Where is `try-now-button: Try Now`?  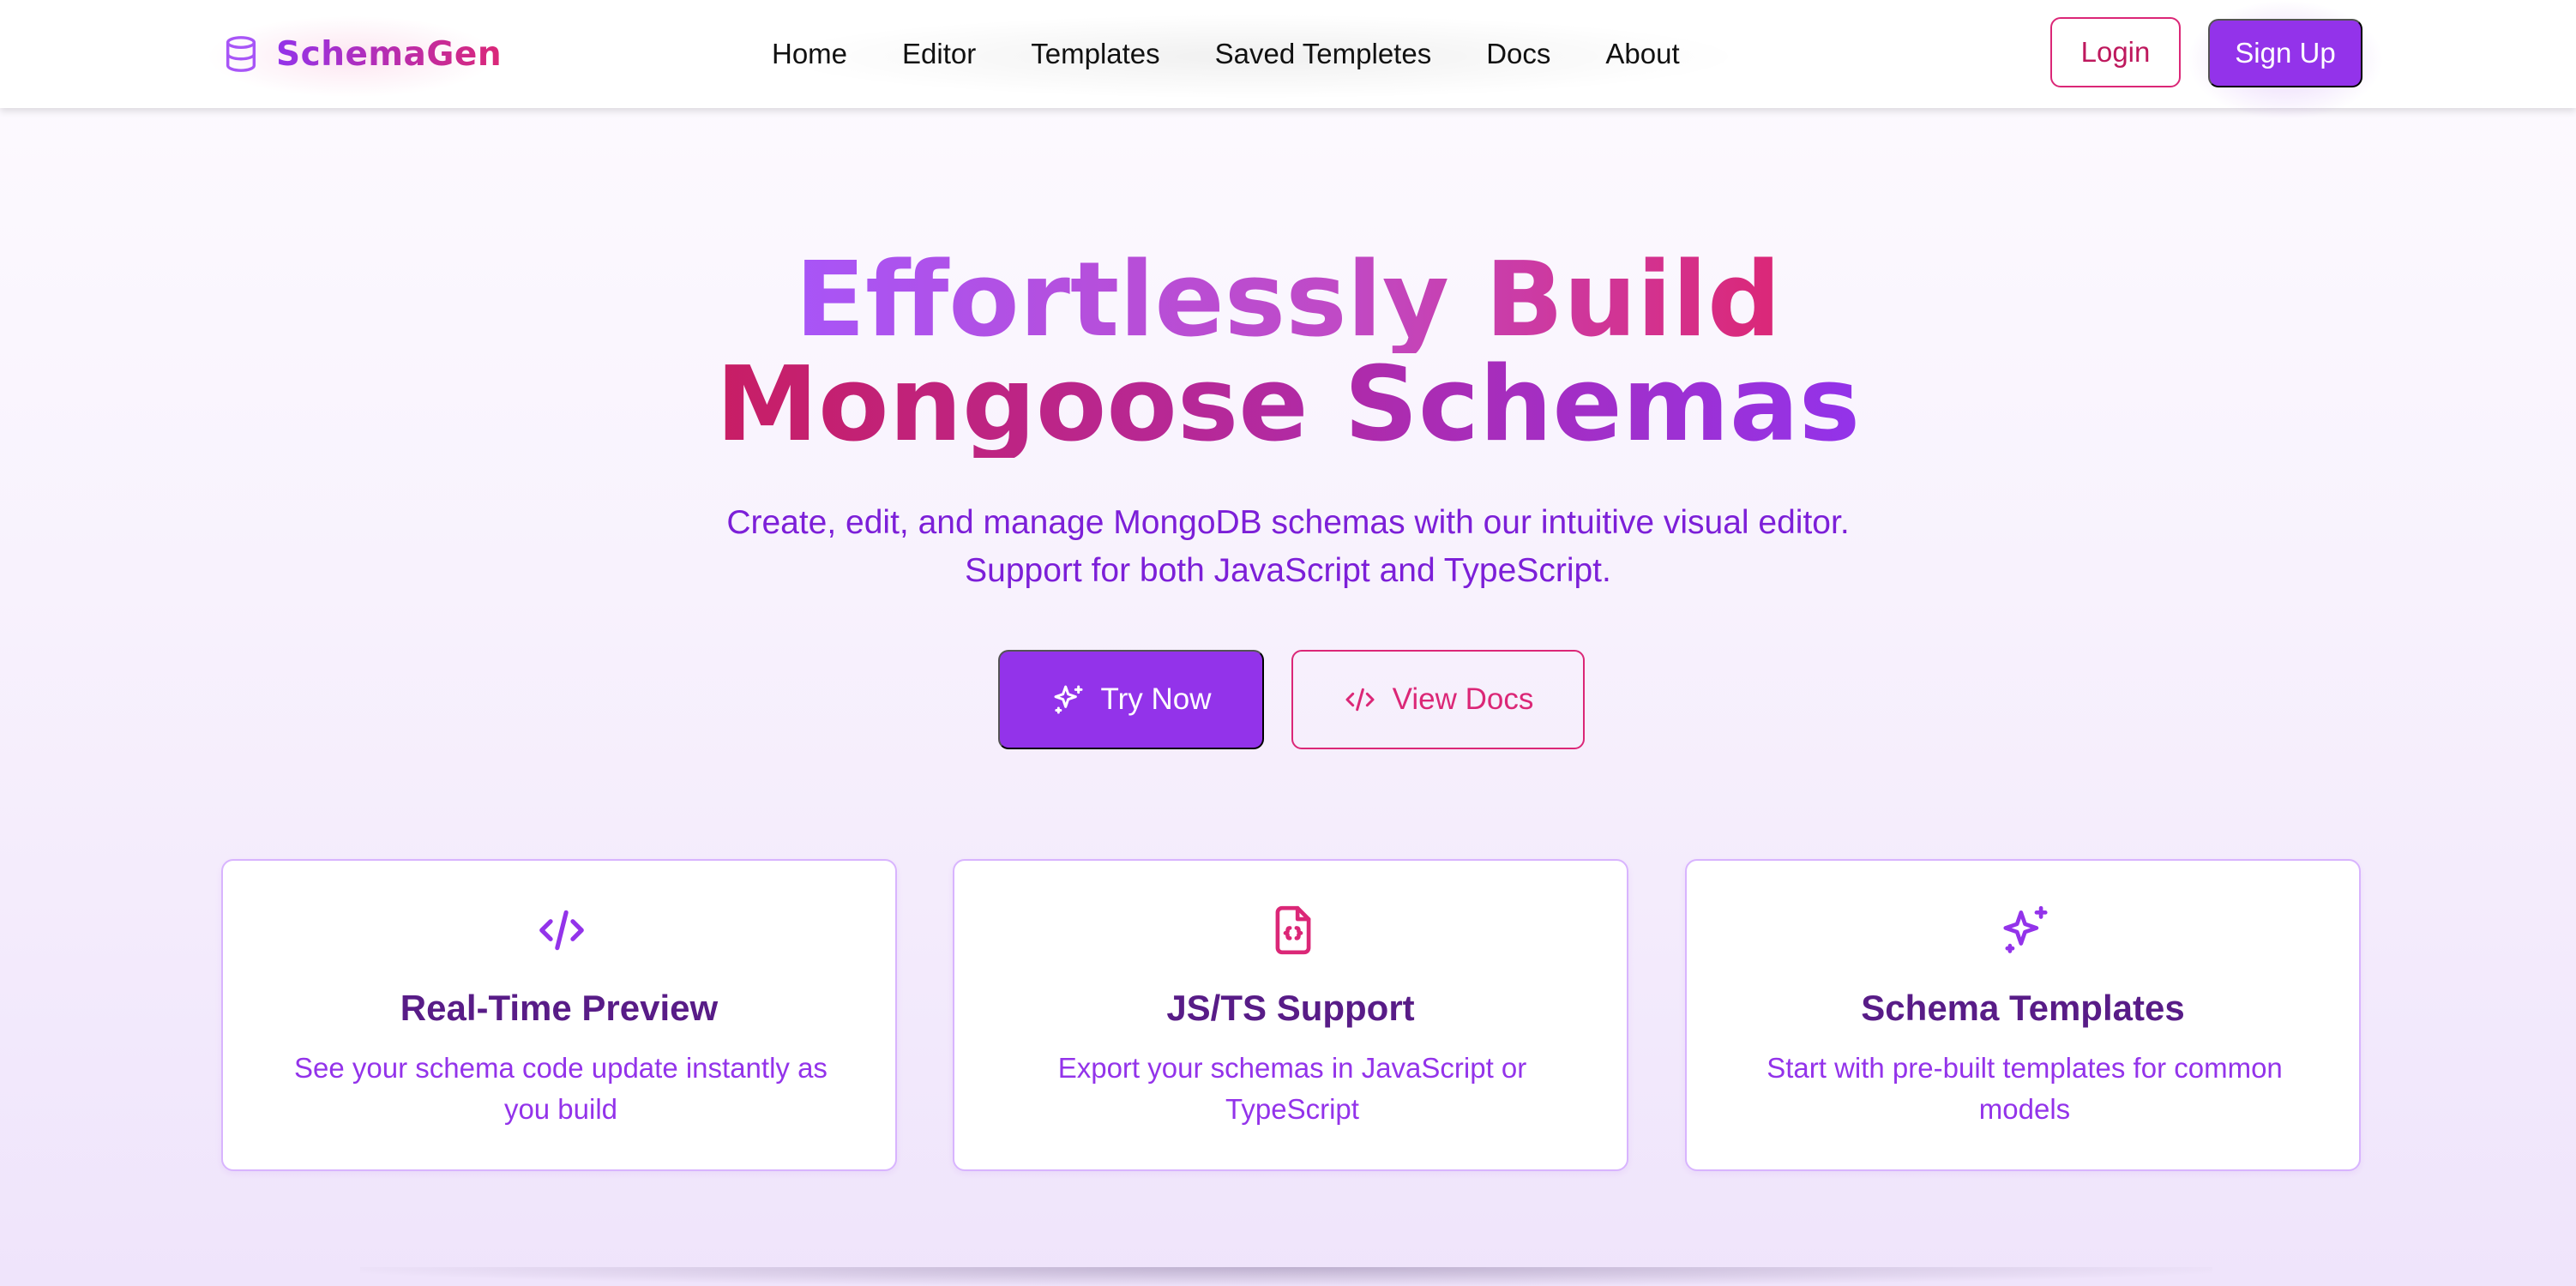
try-now-button: Try Now is located at coordinates (1131, 699).